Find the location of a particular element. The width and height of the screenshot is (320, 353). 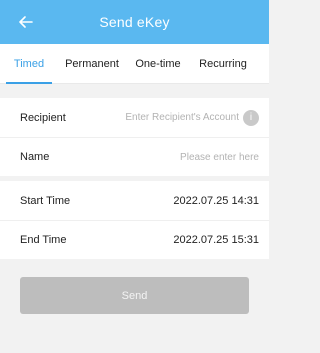

end-time-row: End Time 2022.07.25 15:31 is located at coordinates (134, 239).